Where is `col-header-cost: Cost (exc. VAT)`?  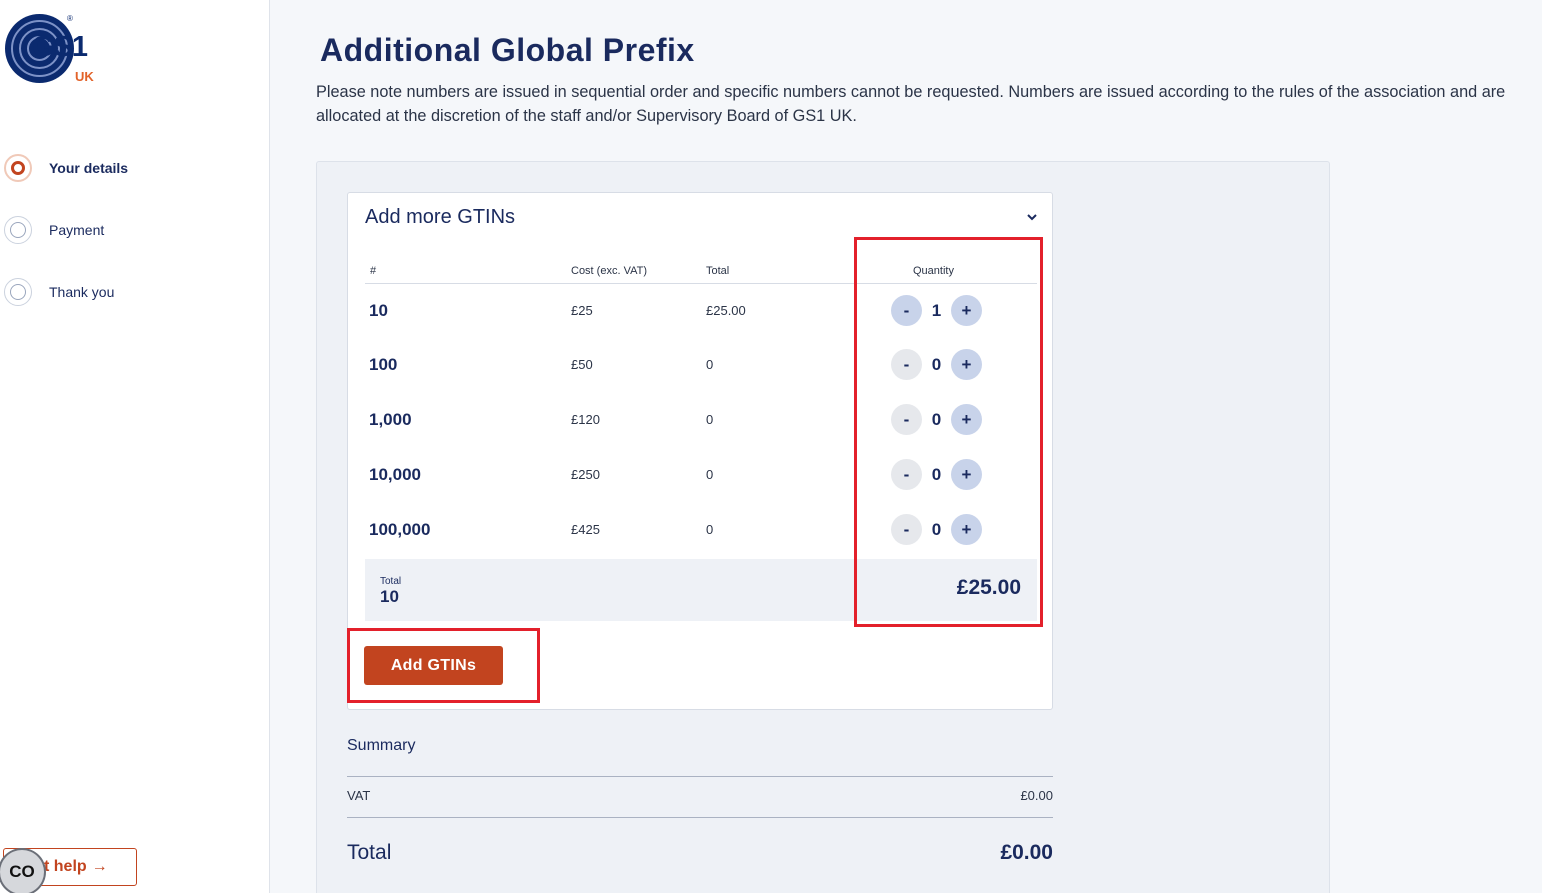 col-header-cost: Cost (exc. VAT) is located at coordinates (609, 271).